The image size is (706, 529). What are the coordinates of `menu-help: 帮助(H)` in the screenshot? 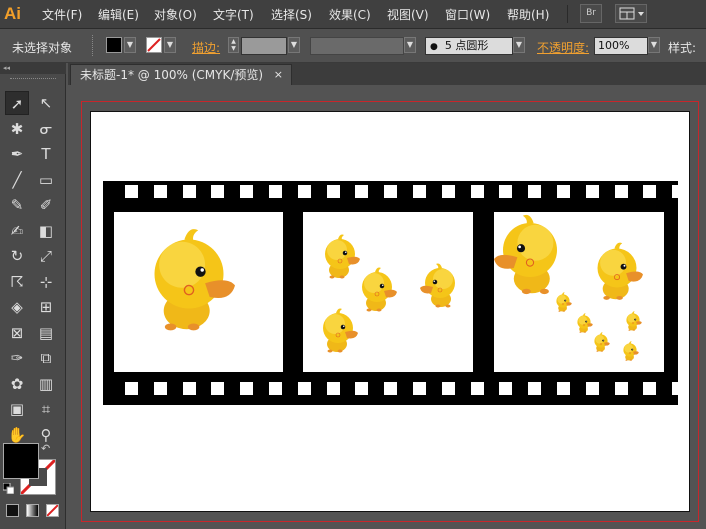 It's located at (528, 14).